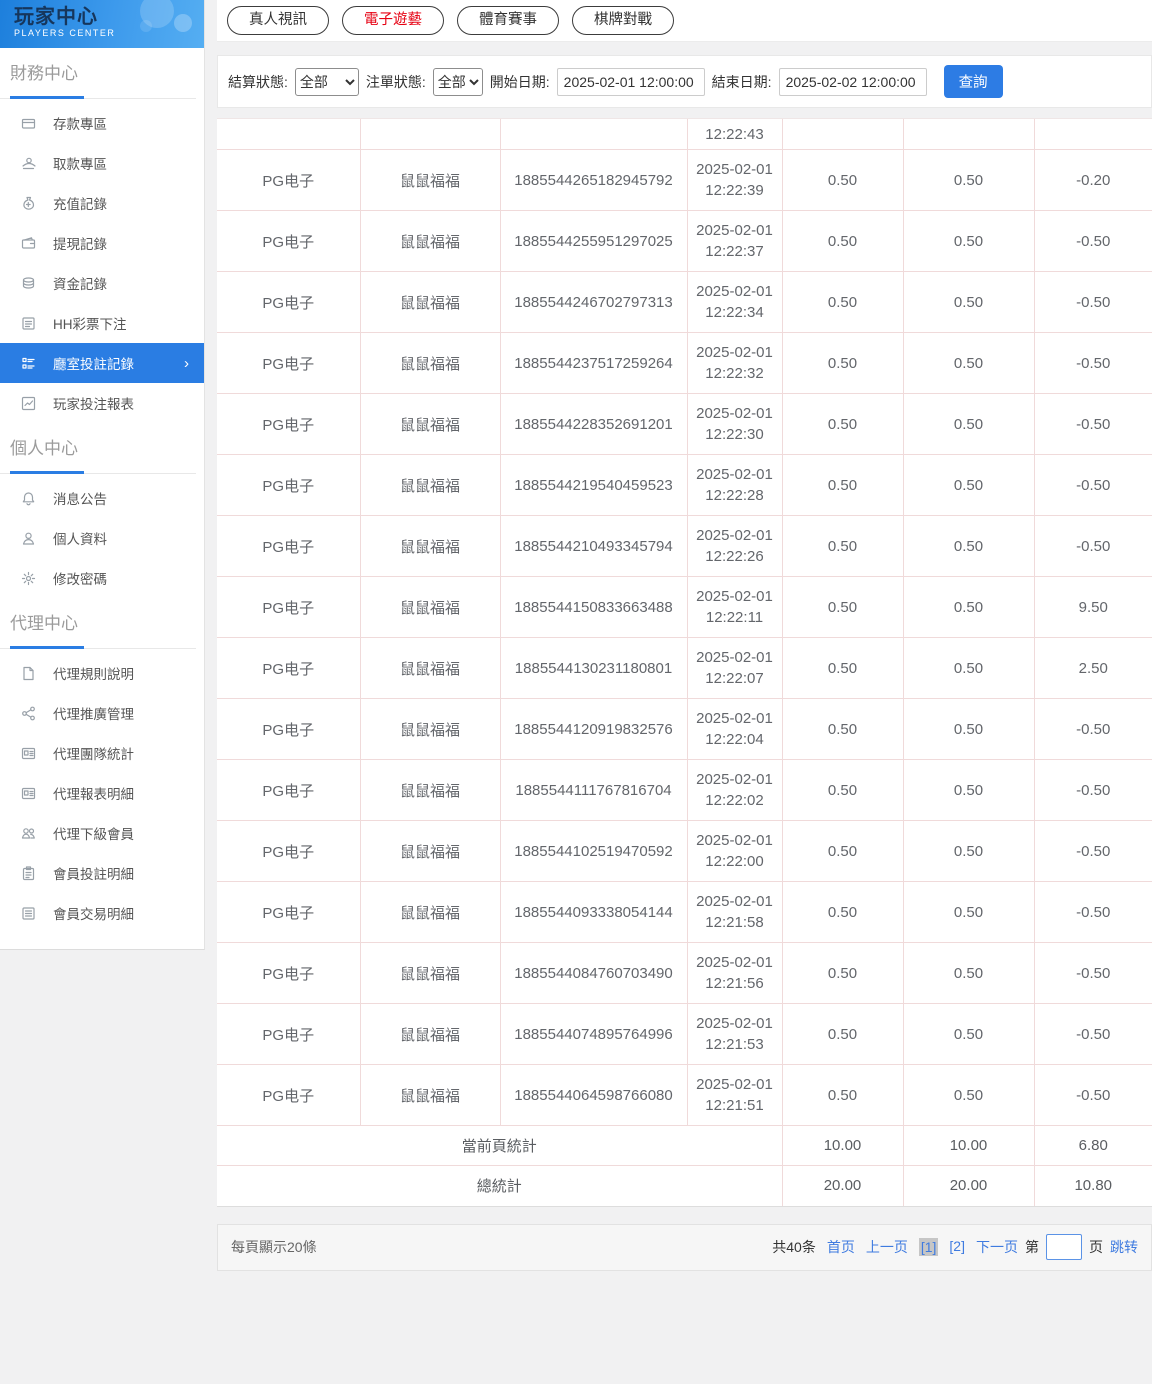 Image resolution: width=1152 pixels, height=1384 pixels. I want to click on first-page-link: 首页, so click(841, 1247).